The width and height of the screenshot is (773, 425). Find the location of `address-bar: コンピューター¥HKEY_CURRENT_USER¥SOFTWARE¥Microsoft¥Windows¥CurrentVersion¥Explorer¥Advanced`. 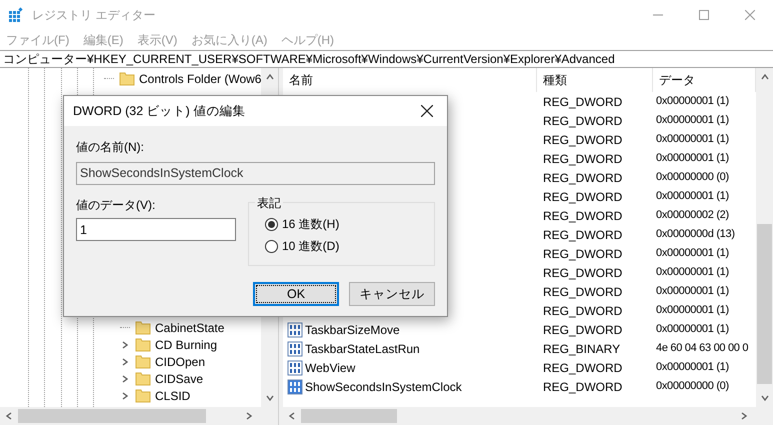

address-bar: コンピューター¥HKEY_CURRENT_USER¥SOFTWARE¥Microsoft¥Windows¥CurrentVersion¥Explorer¥Advanced is located at coordinates (386, 59).